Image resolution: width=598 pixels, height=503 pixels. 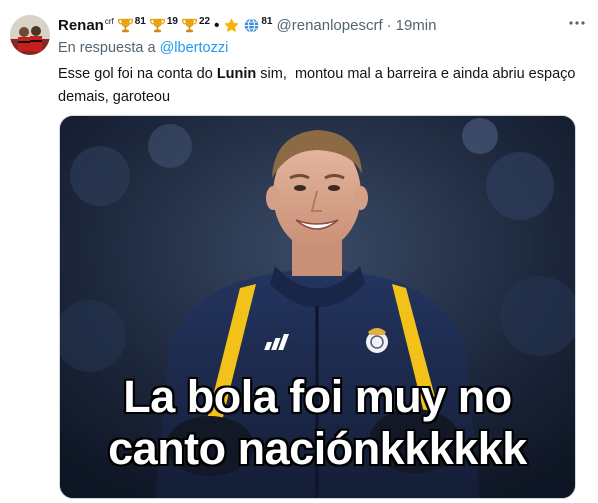 What do you see at coordinates (109, 21) in the screenshot?
I see `name-suffix: crf` at bounding box center [109, 21].